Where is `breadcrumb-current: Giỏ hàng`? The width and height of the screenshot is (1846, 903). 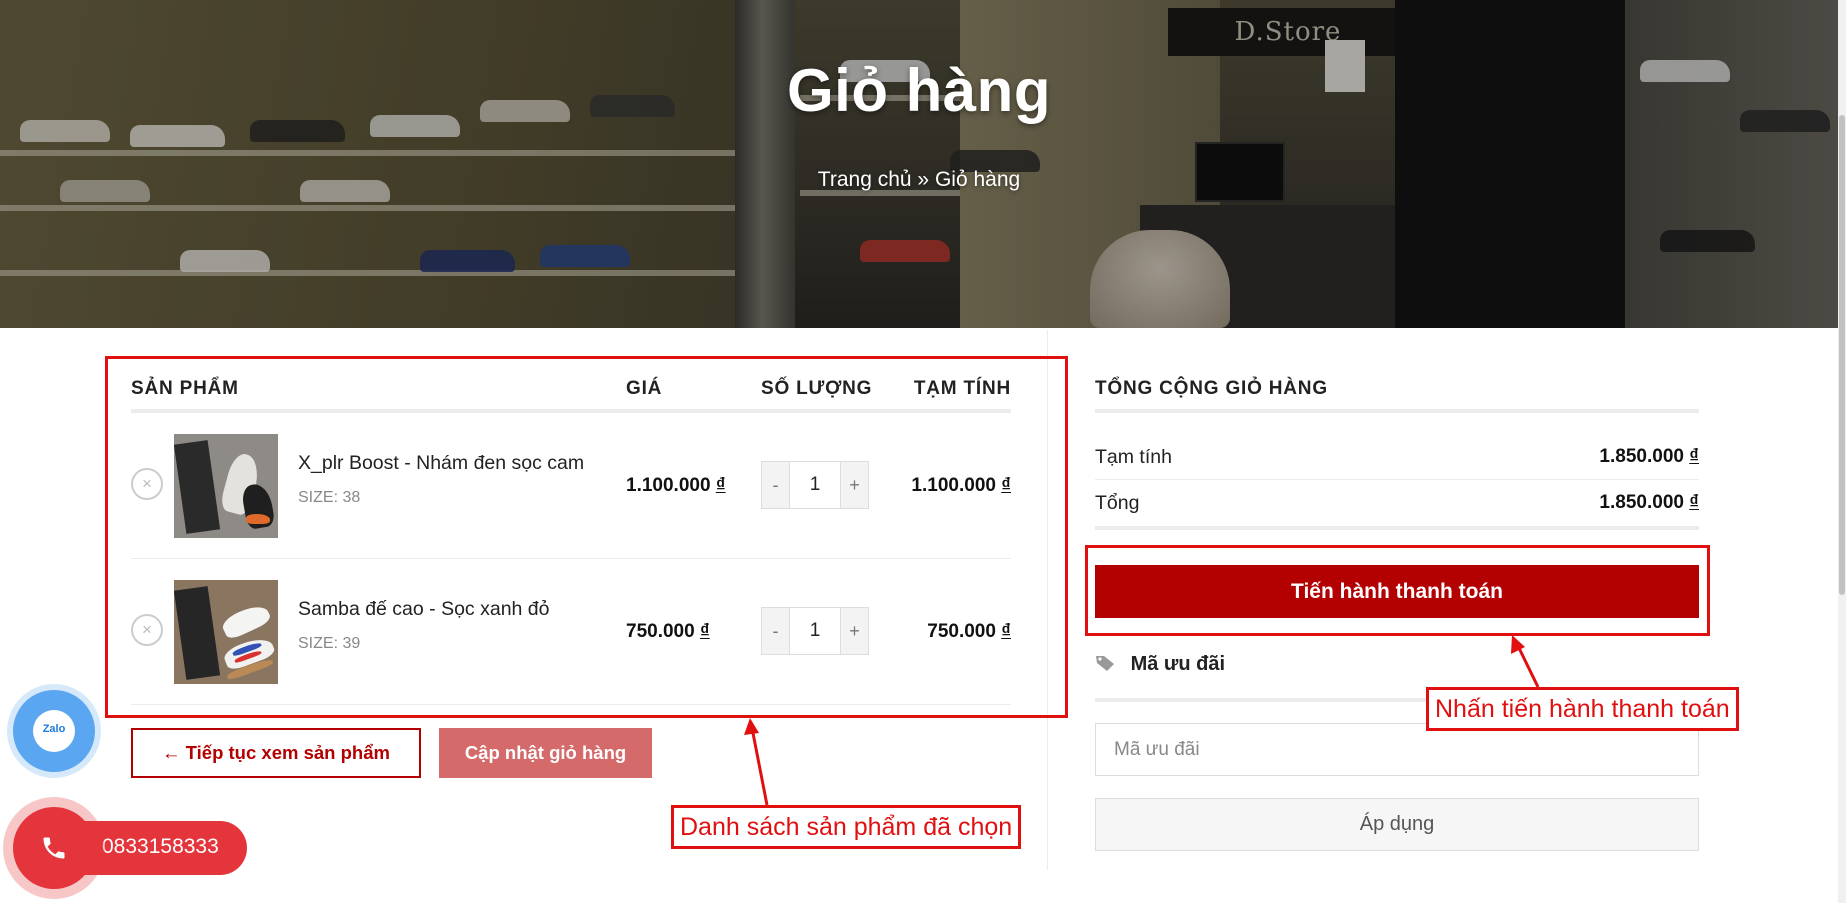
breadcrumb-current: Giỏ hàng is located at coordinates (977, 179).